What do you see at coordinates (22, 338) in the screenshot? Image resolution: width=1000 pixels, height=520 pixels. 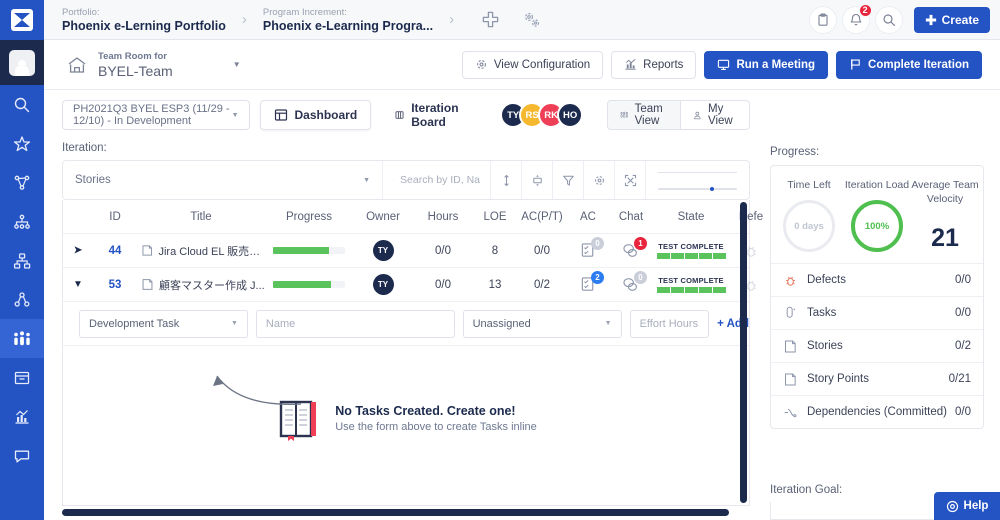 I see `sidebar-item-team-members` at bounding box center [22, 338].